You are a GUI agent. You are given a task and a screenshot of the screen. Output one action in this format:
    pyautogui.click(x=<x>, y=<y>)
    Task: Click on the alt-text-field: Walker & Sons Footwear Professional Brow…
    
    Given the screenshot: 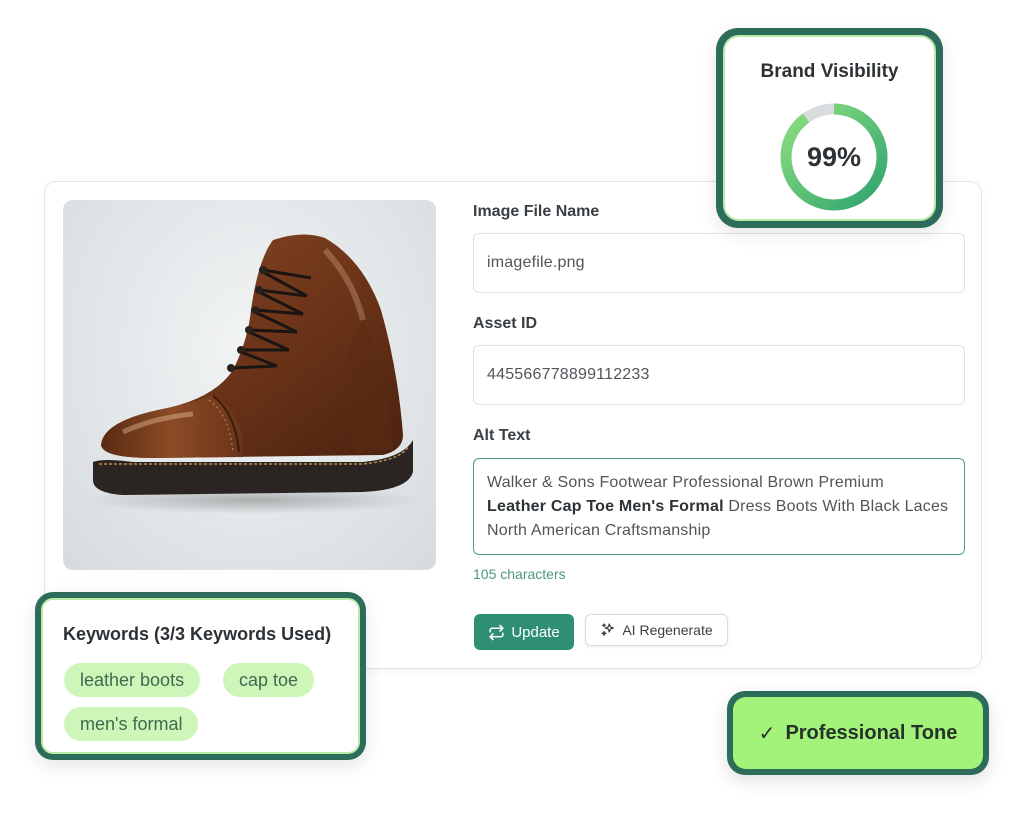 What is the action you would take?
    pyautogui.click(x=719, y=506)
    